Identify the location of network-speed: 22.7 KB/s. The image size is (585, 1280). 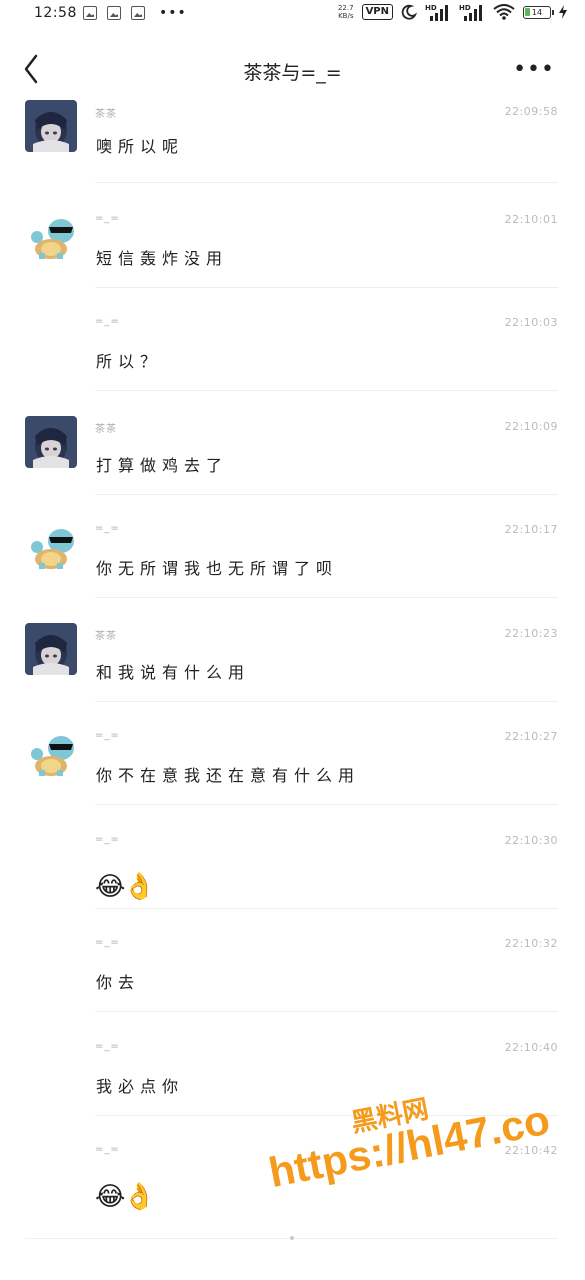
(346, 12).